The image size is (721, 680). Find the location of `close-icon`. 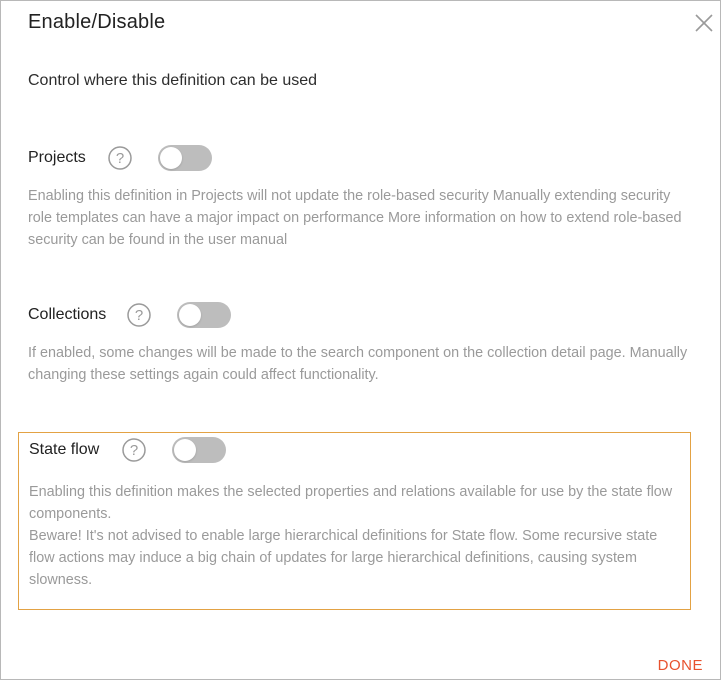

close-icon is located at coordinates (704, 23).